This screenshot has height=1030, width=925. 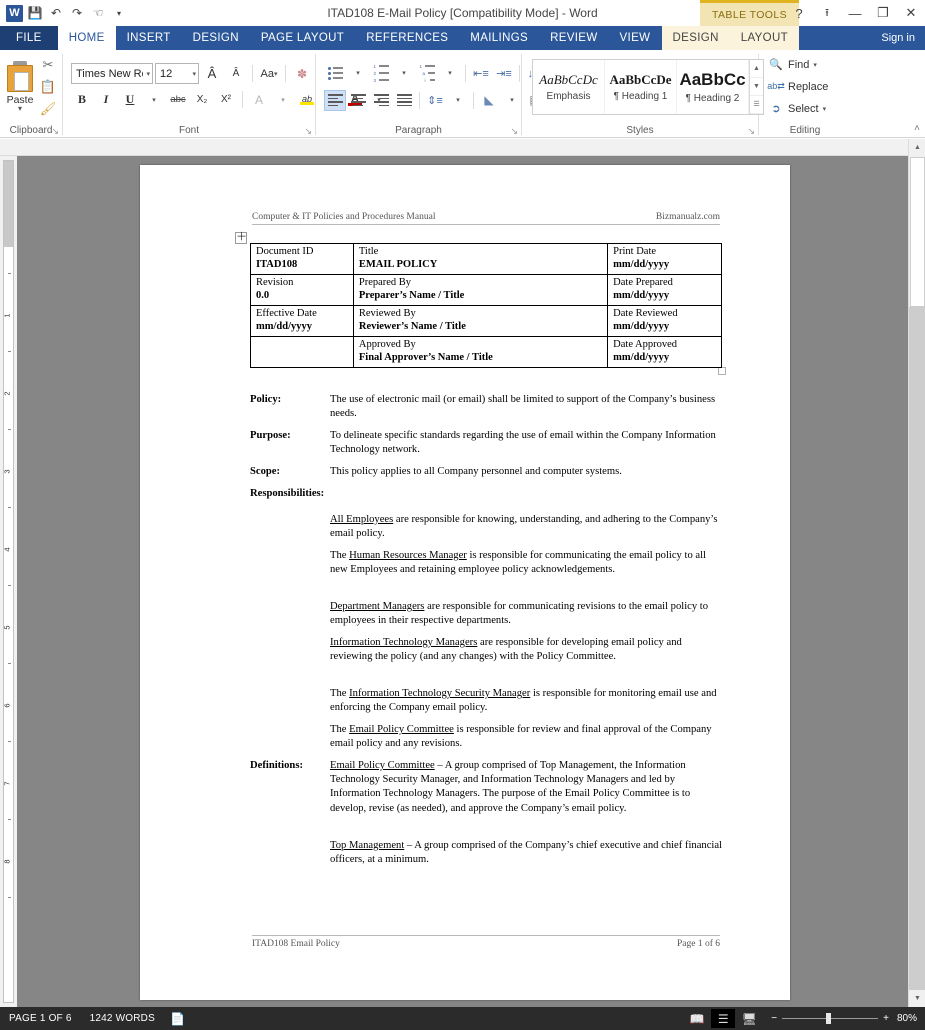 I want to click on page-indicator: PAGE 1 OF 6, so click(x=40, y=1018).